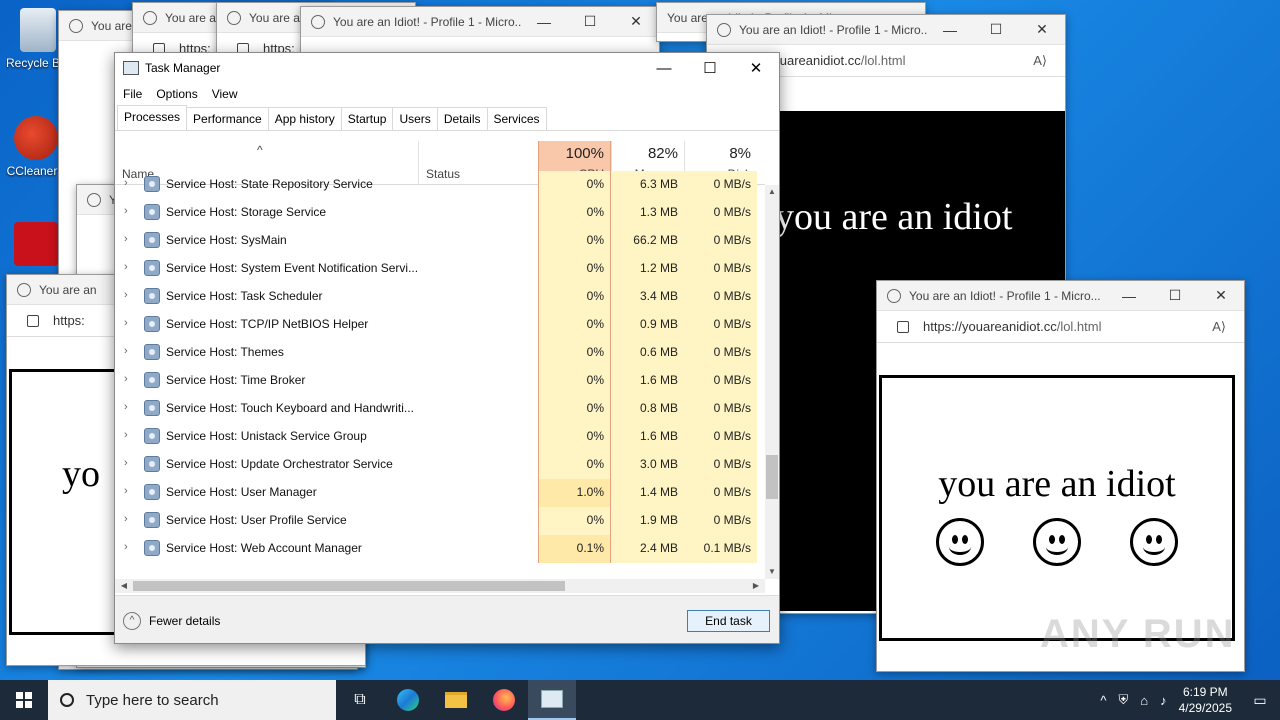 Image resolution: width=1280 pixels, height=720 pixels. What do you see at coordinates (171, 621) in the screenshot?
I see `fewer-details-button: ^ Fewer details` at bounding box center [171, 621].